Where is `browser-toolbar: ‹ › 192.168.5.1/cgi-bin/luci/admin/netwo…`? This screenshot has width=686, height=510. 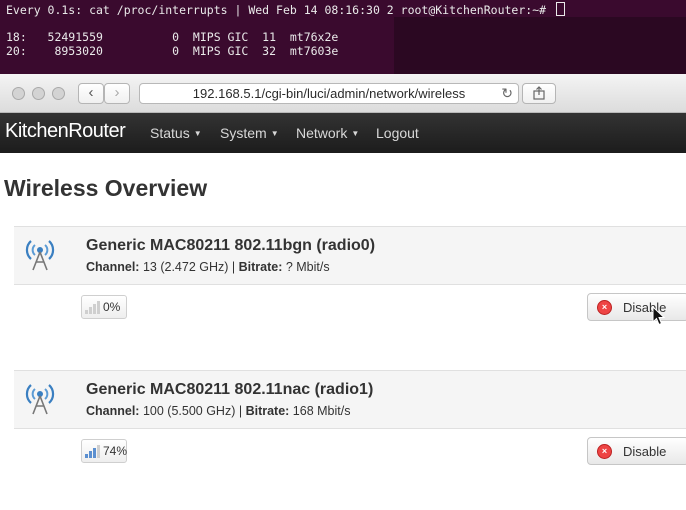
browser-toolbar: ‹ › 192.168.5.1/cgi-bin/luci/admin/netwo… is located at coordinates (343, 93).